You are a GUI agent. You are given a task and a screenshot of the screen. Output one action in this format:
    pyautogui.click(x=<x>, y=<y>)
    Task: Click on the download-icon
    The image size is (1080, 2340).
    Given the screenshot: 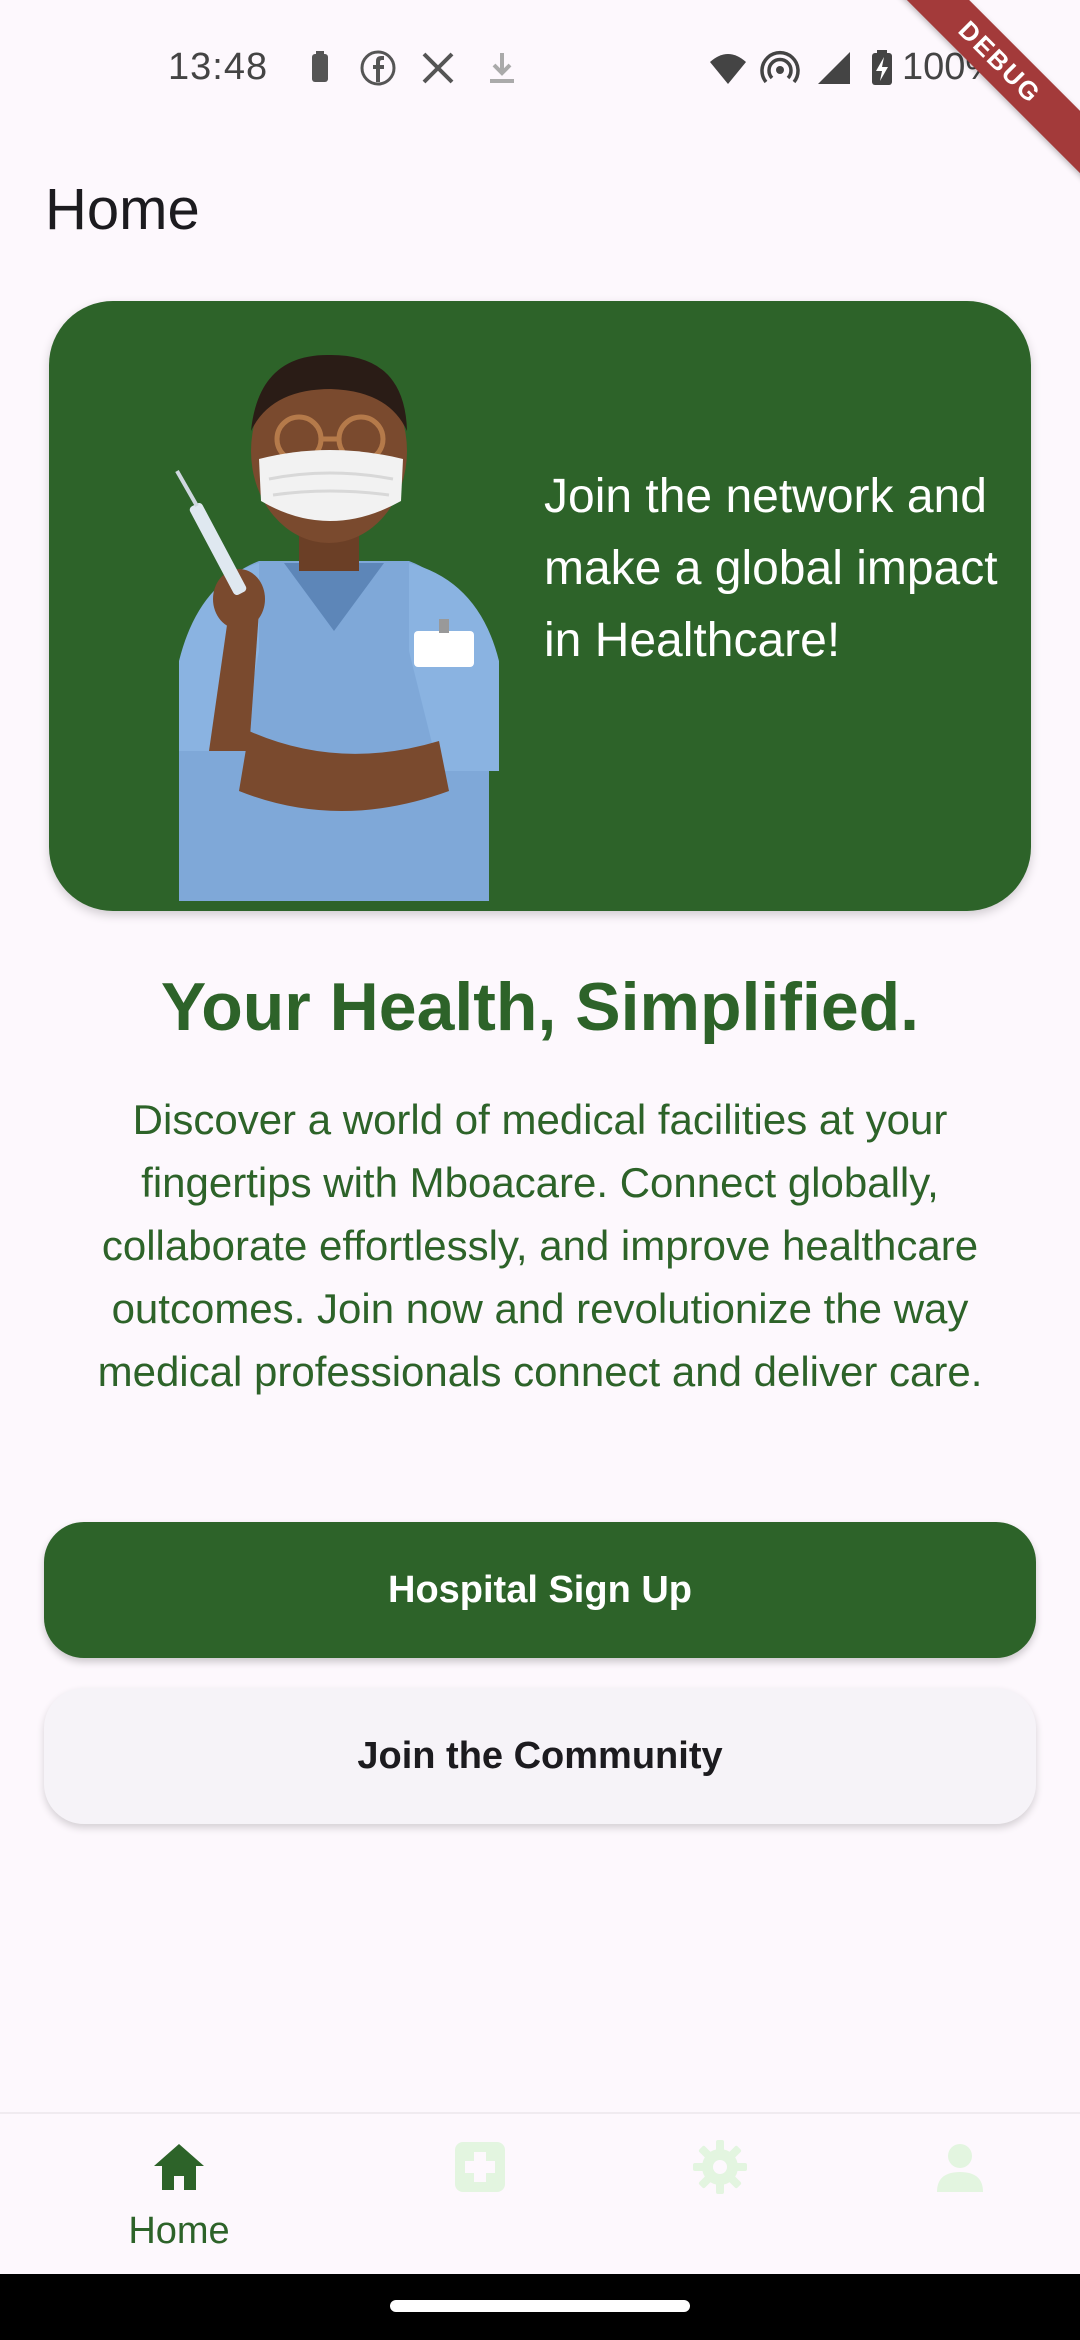 What is the action you would take?
    pyautogui.click(x=502, y=68)
    